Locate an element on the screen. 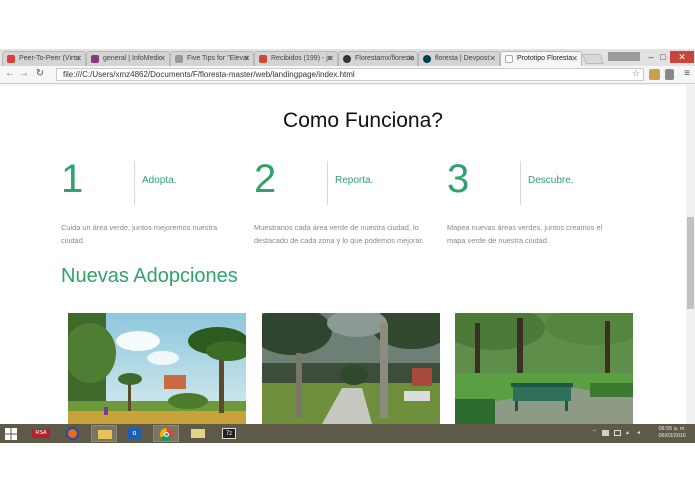  step-label: Descubre. is located at coordinates (551, 180).